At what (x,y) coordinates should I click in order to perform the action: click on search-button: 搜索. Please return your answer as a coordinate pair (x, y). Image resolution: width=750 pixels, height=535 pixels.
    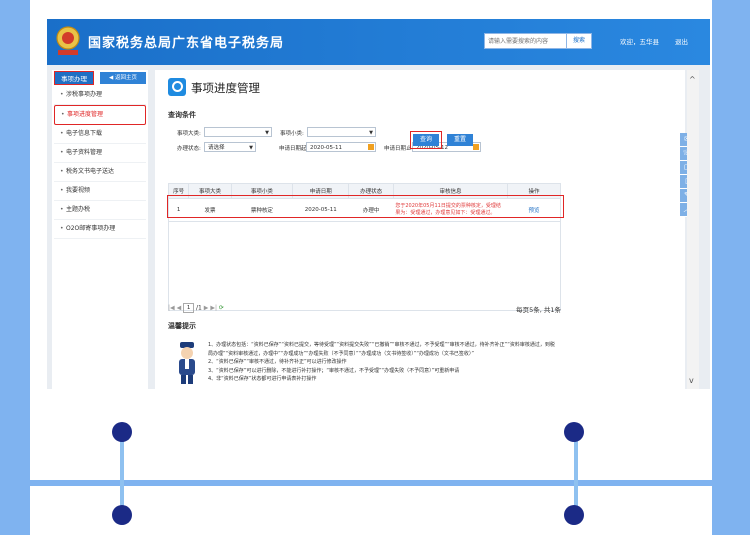
    Looking at the image, I should click on (579, 41).